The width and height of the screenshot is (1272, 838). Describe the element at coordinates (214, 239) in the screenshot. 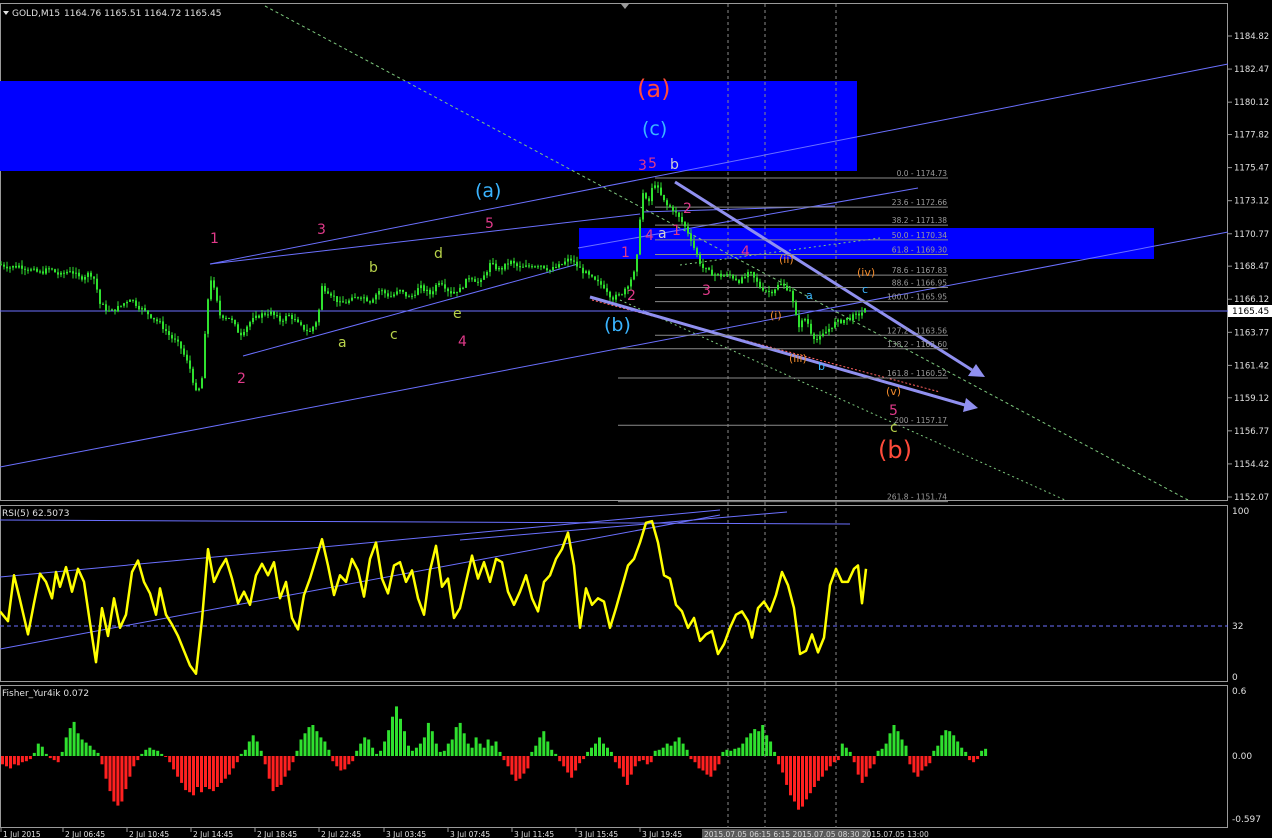

I see `wave-label-1: 1` at that location.